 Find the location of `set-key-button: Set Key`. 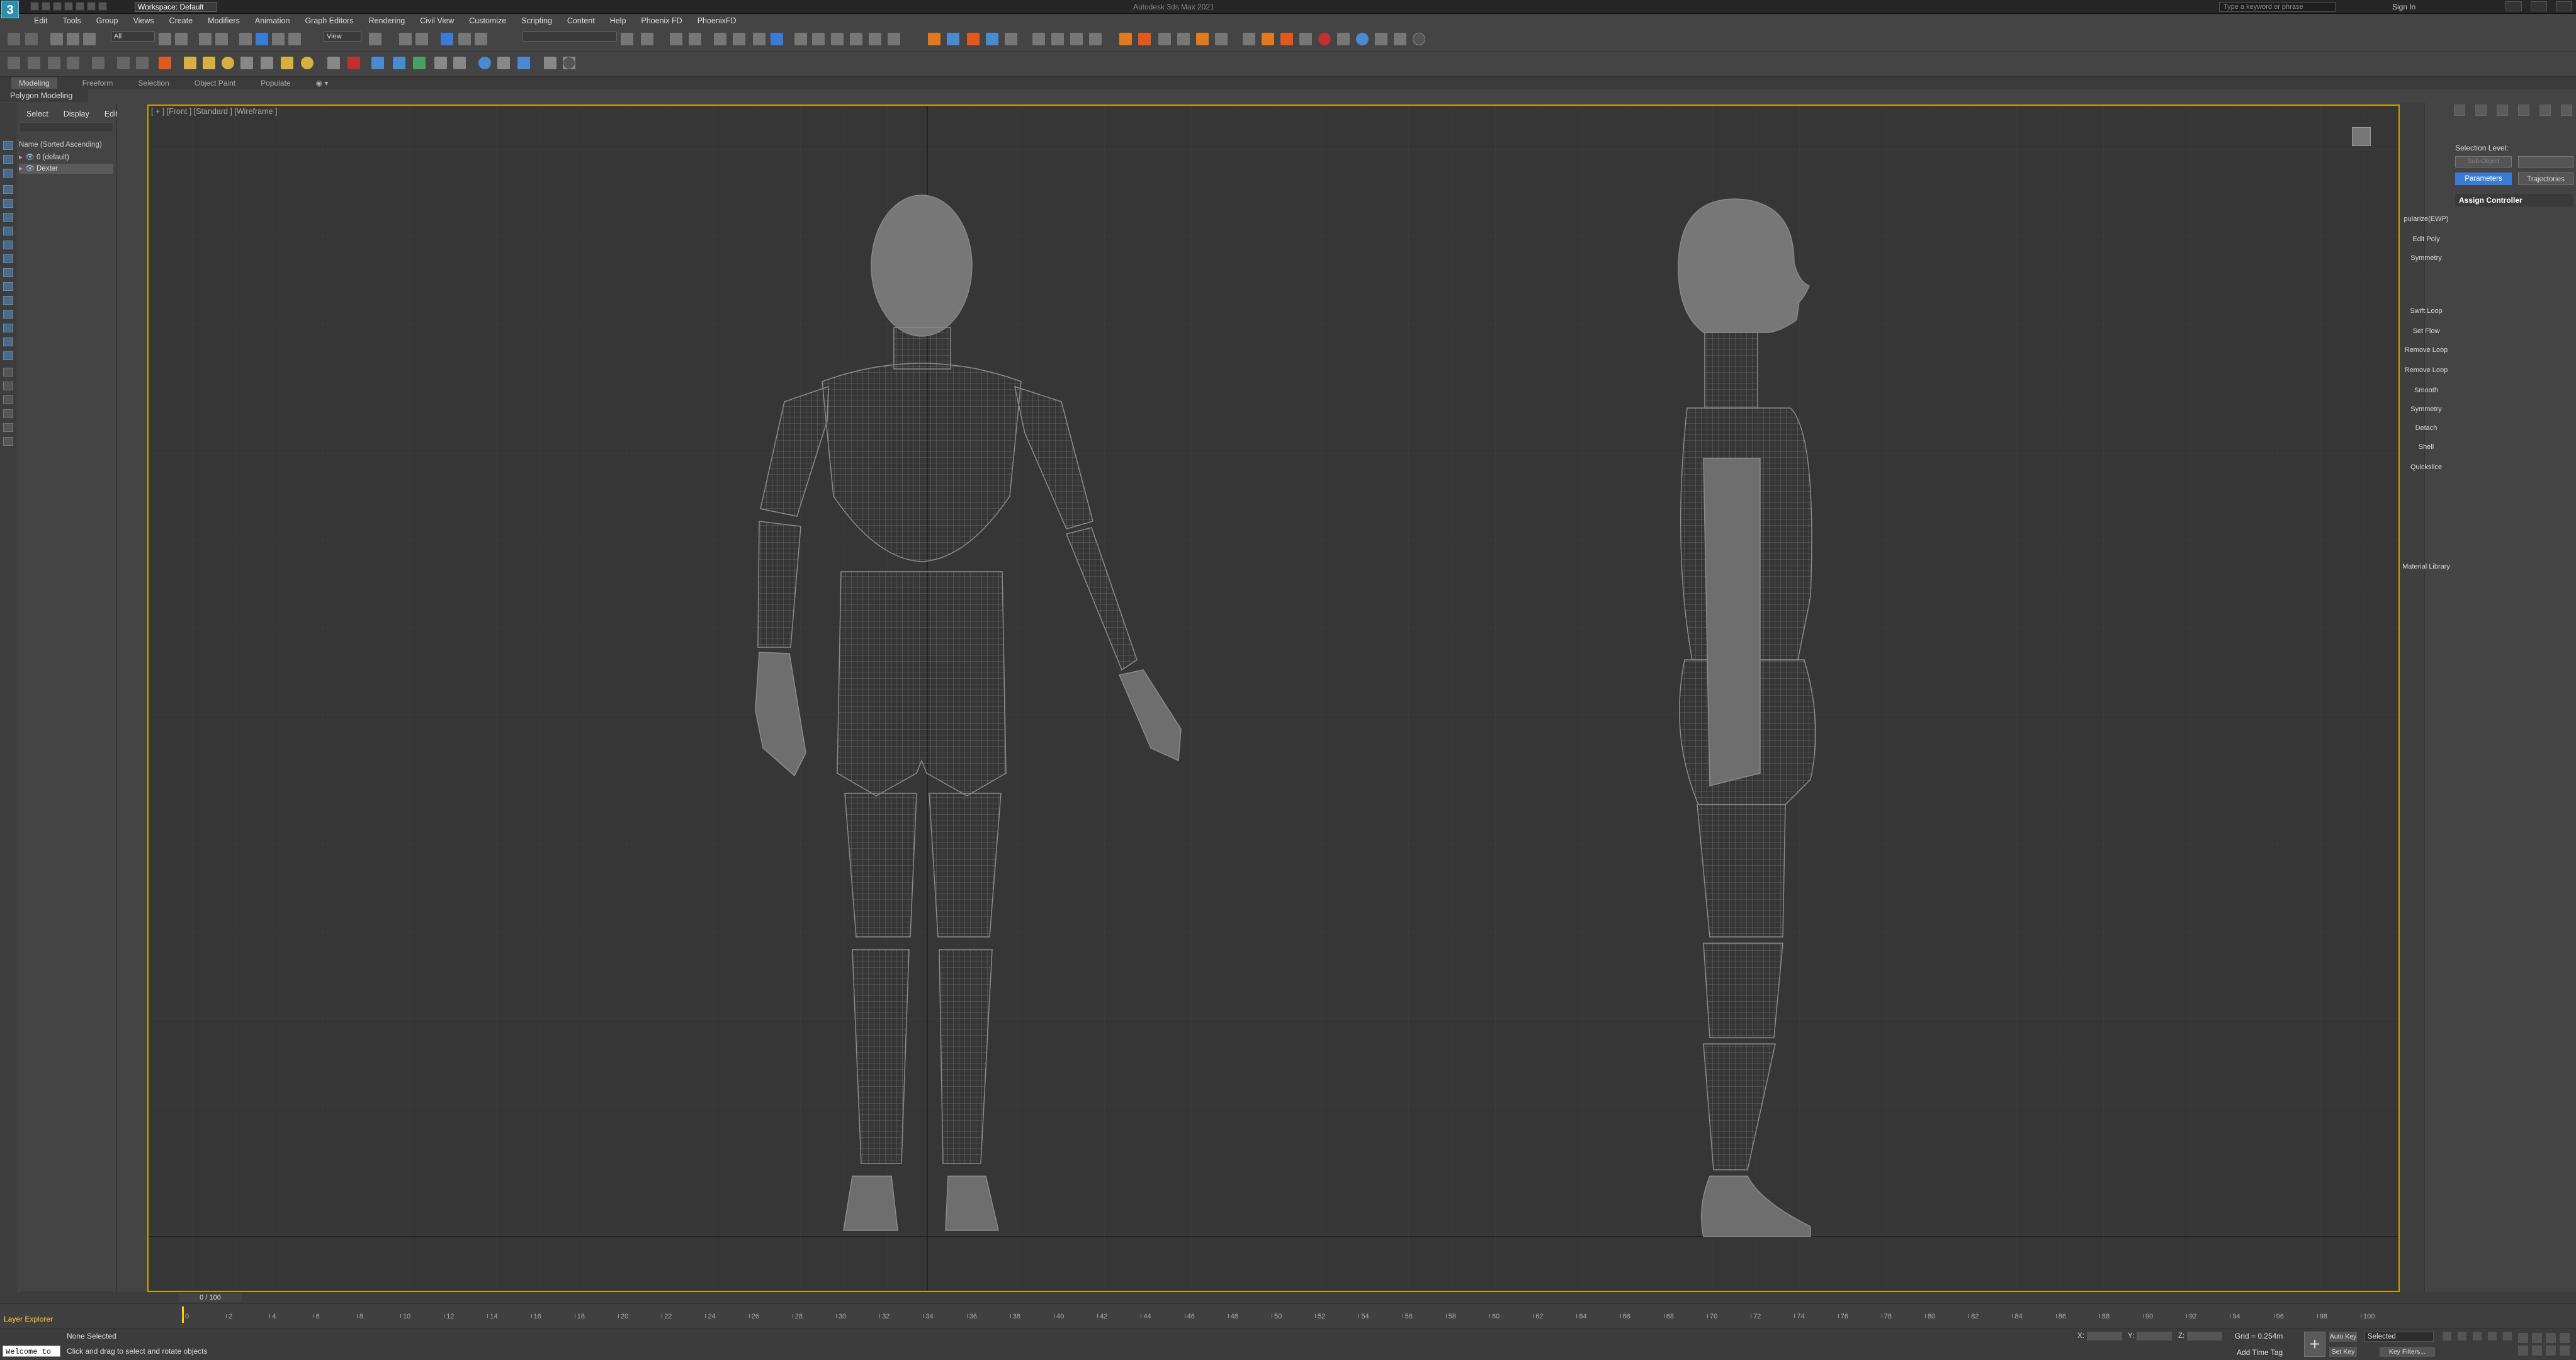

set-key-button: Set Key is located at coordinates (2343, 1352).